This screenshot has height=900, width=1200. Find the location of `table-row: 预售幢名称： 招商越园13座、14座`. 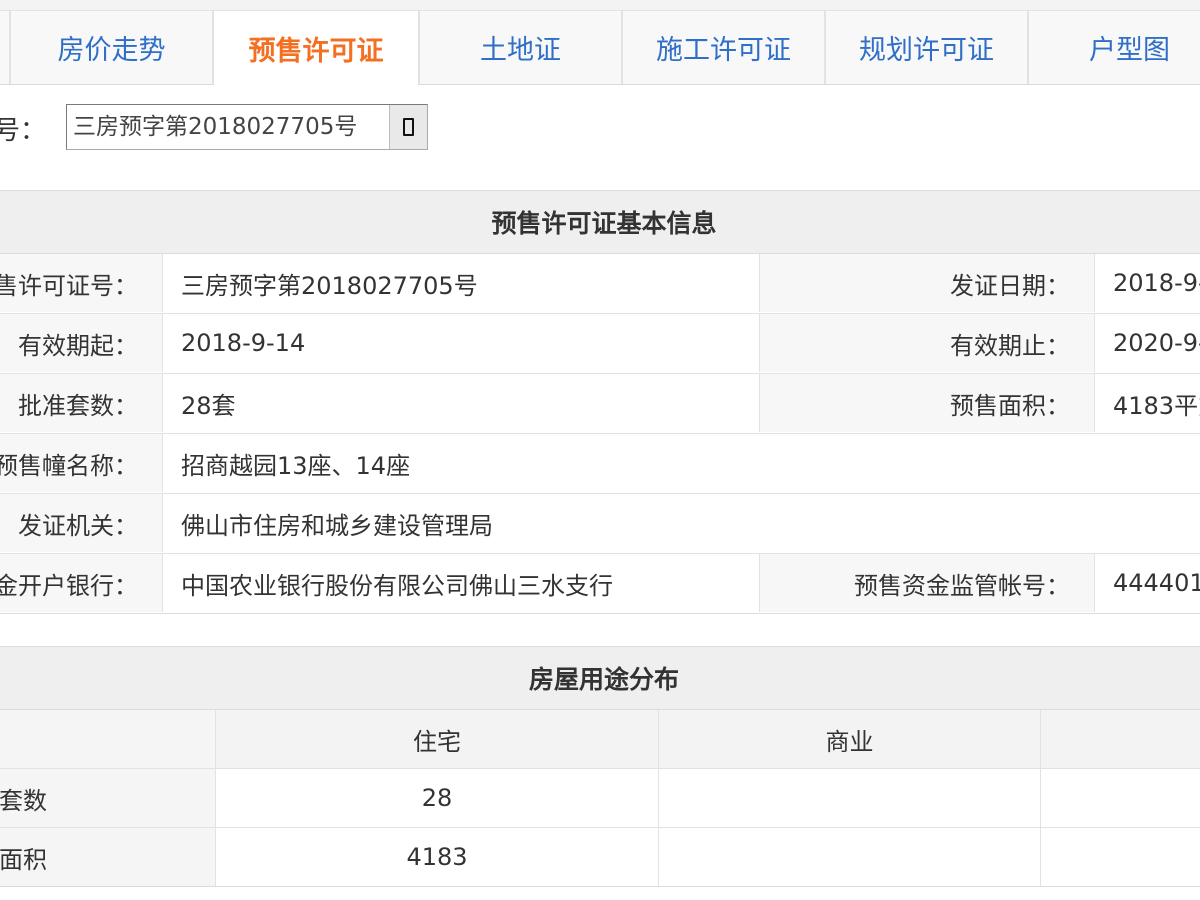

table-row: 预售幢名称： 招商越园13座、14座 is located at coordinates (600, 464).